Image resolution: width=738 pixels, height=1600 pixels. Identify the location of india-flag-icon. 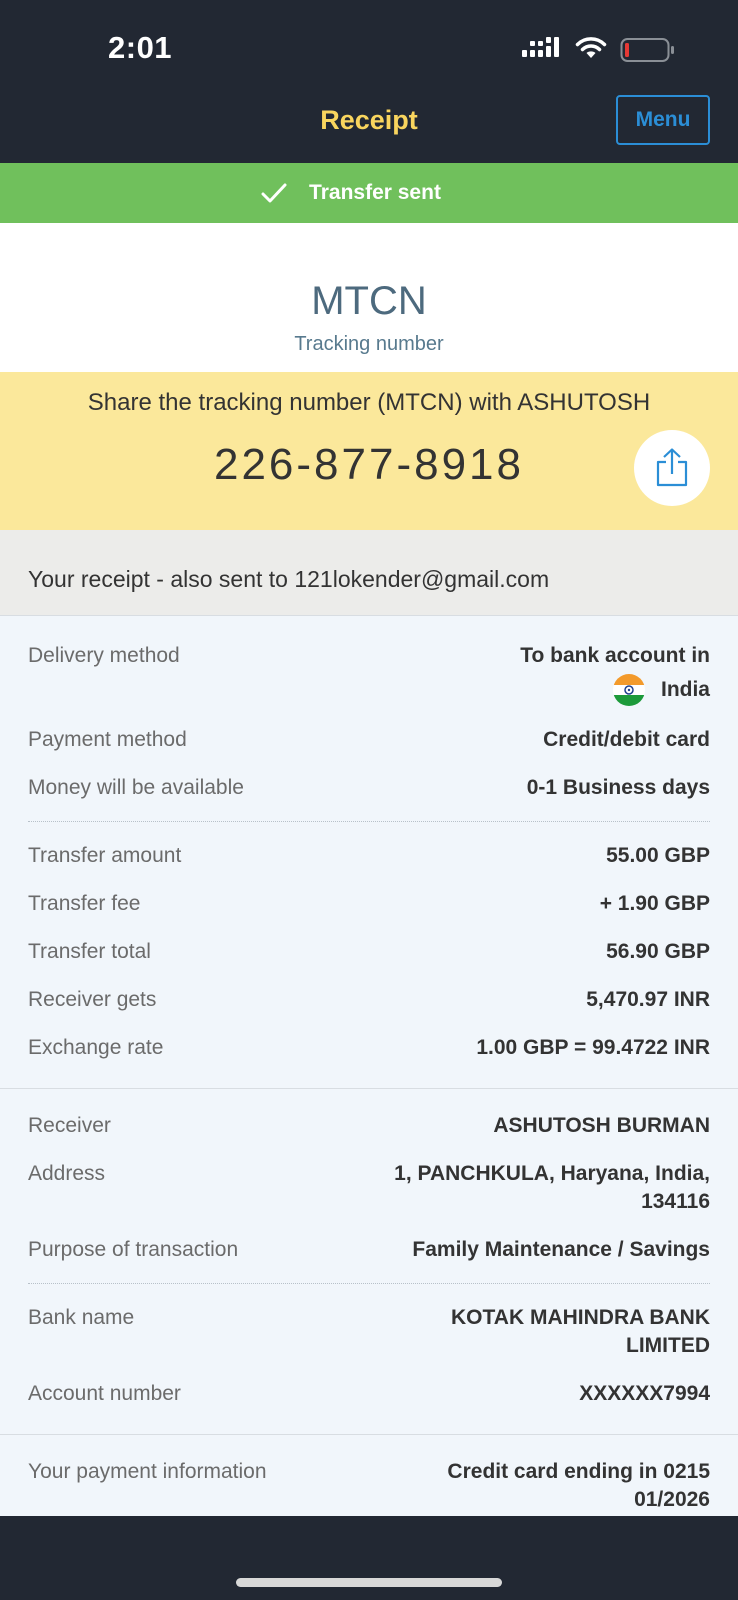
(628, 690).